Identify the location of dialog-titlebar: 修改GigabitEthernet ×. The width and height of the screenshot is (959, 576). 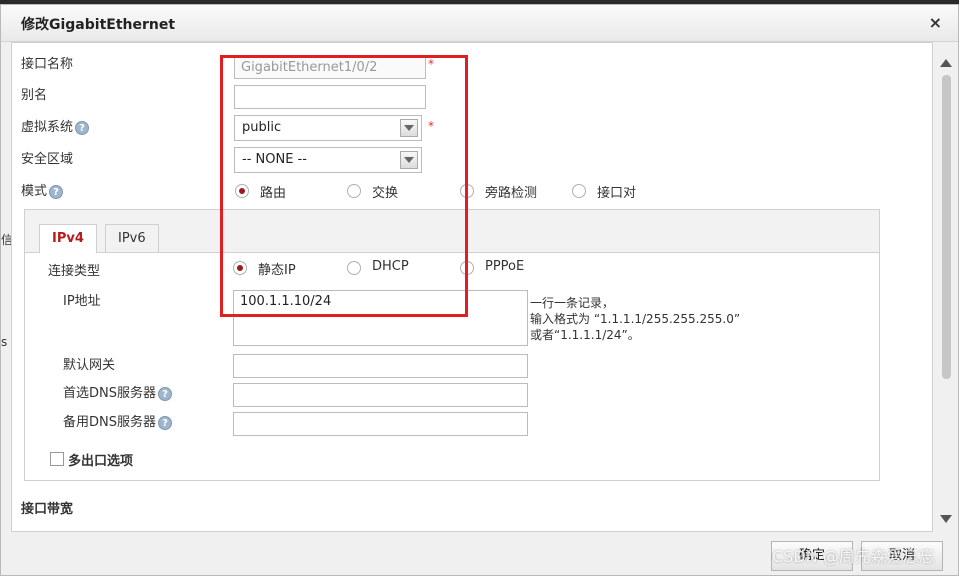
(479, 23).